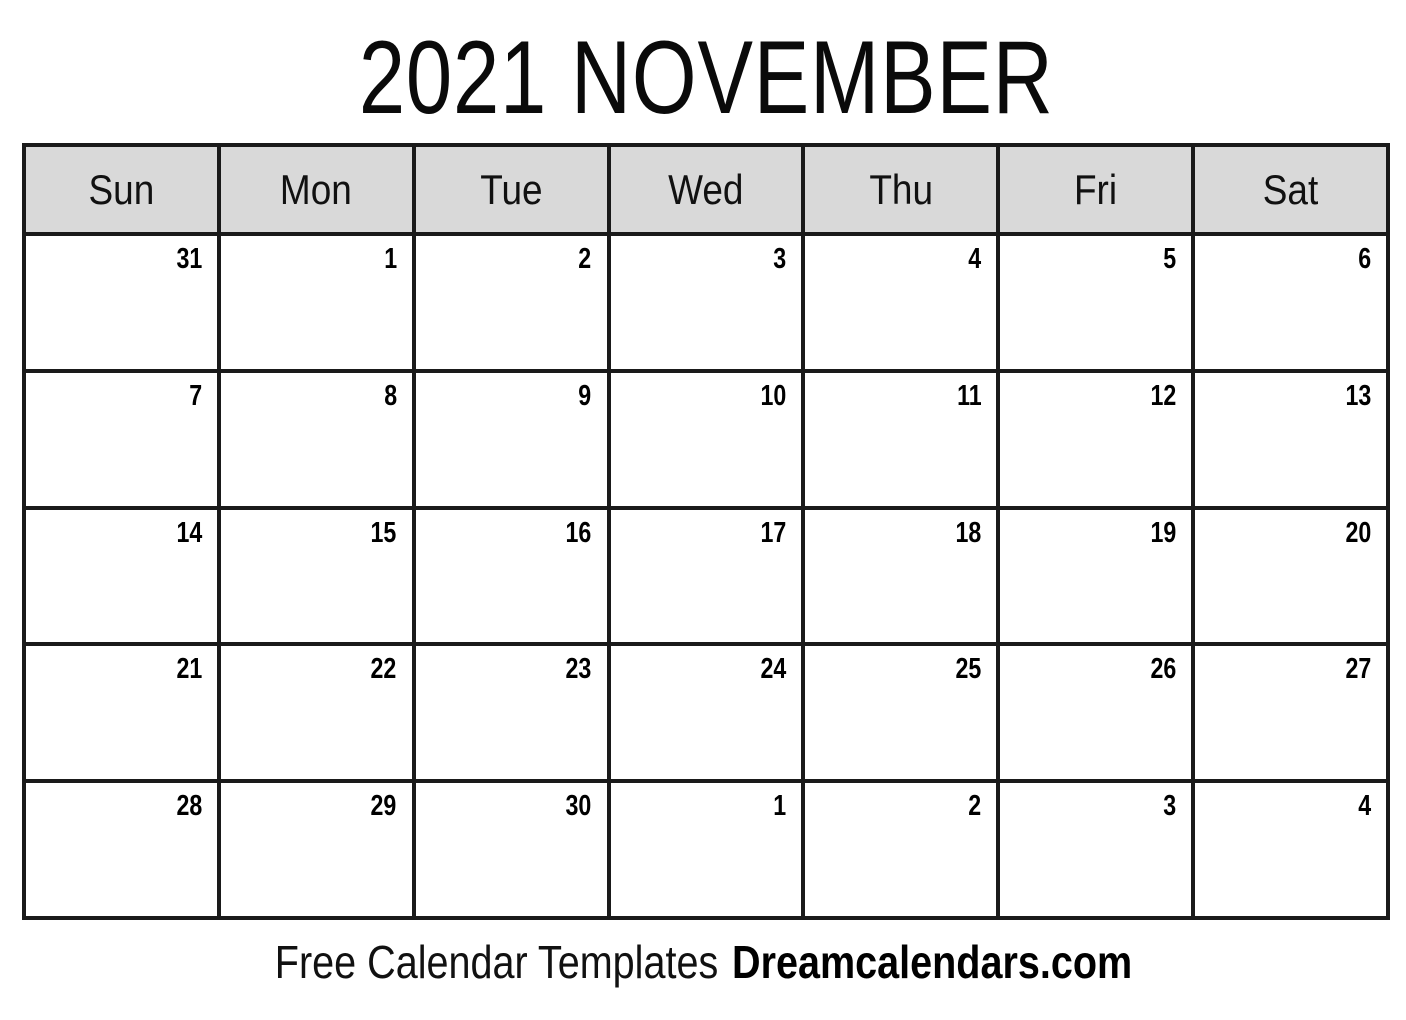 Image resolution: width=1406 pixels, height=1020 pixels. Describe the element at coordinates (1170, 259) in the screenshot. I see `day-number: 5` at that location.